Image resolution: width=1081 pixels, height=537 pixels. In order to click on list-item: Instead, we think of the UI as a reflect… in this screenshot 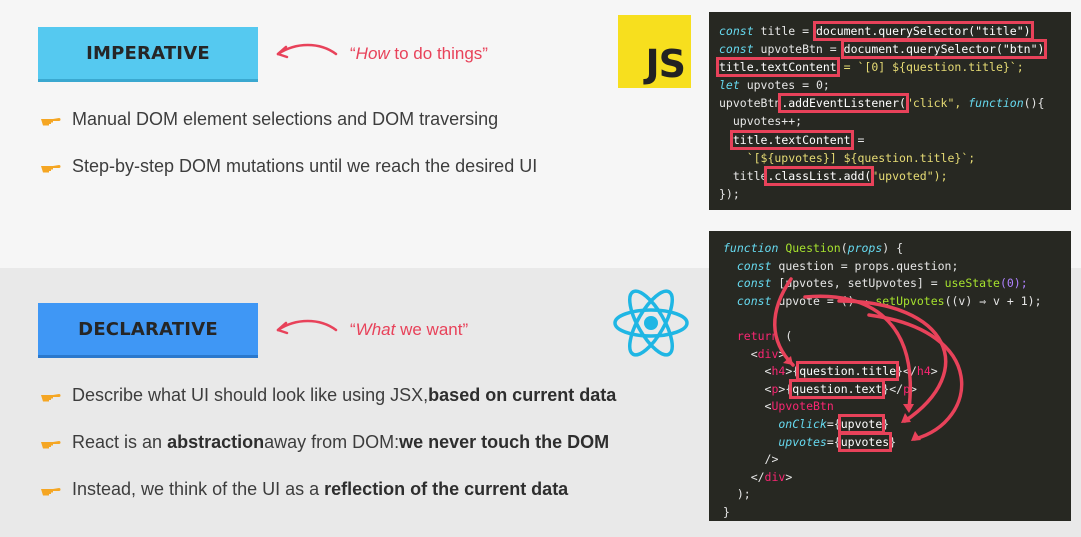, I will do `click(304, 489)`.